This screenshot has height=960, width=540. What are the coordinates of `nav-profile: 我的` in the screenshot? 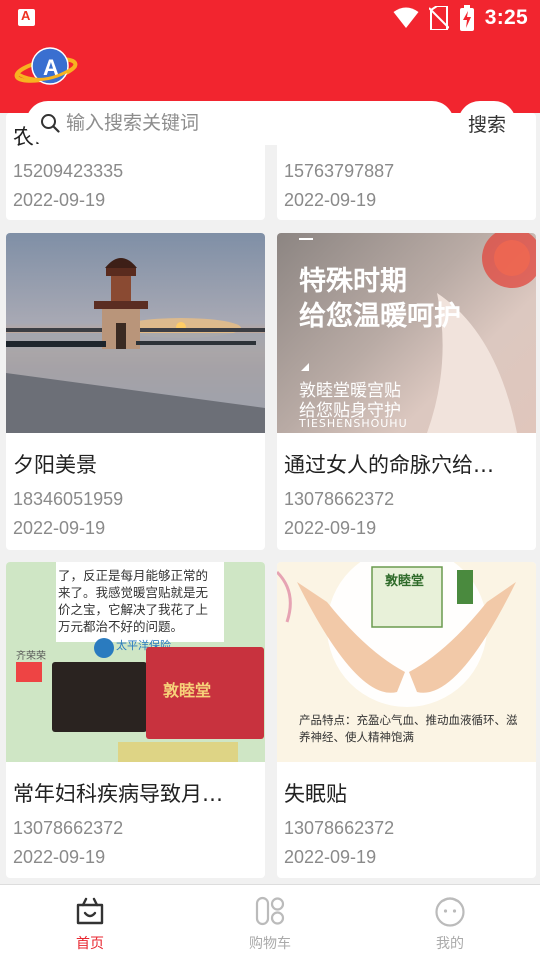 It's located at (450, 922).